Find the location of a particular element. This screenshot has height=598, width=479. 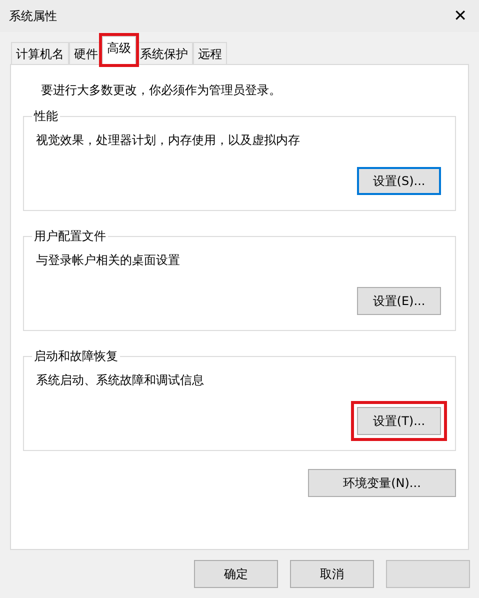

admin-notice: 要进行大多数更改，你必须作为管理员登录。 is located at coordinates (161, 90).